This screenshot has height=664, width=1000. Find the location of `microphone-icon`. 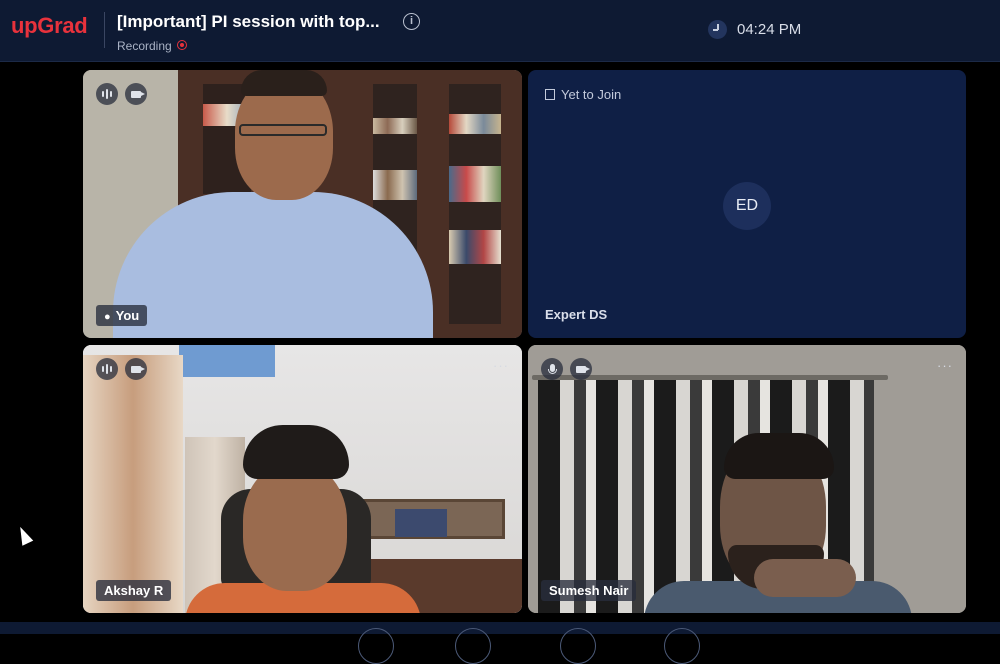

microphone-icon is located at coordinates (552, 369).